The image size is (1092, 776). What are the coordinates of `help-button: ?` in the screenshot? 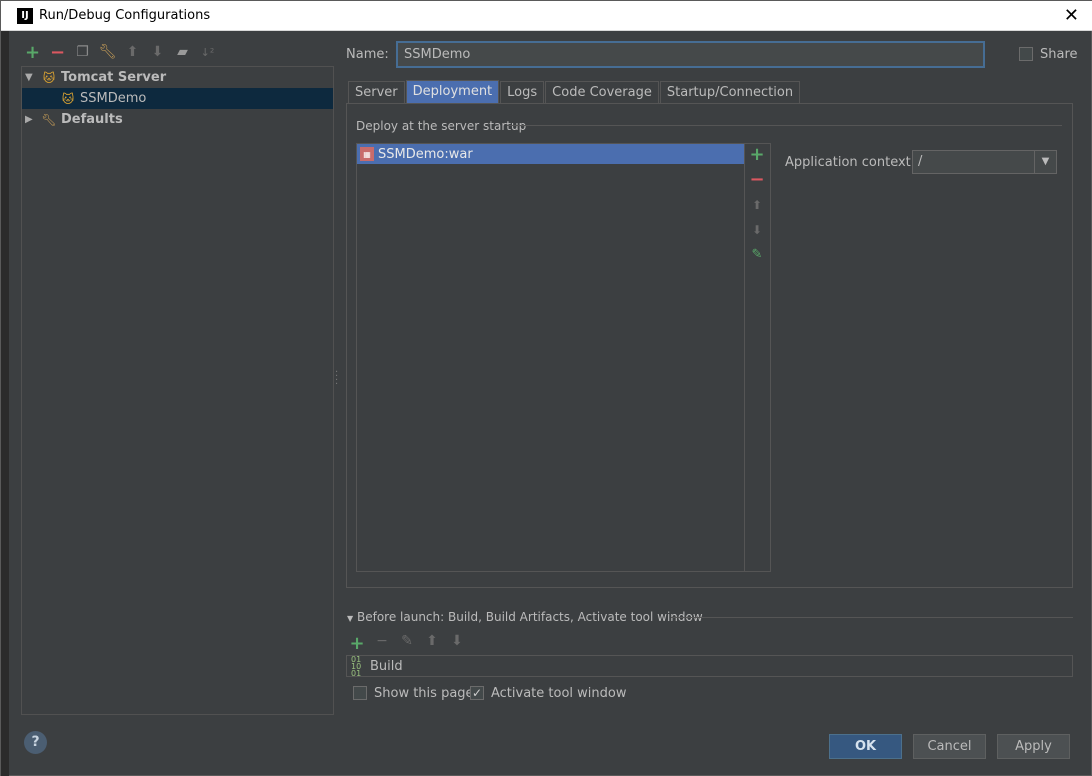 It's located at (35, 742).